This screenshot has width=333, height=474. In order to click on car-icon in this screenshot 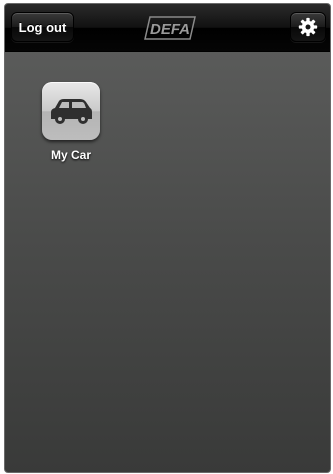, I will do `click(71, 111)`.